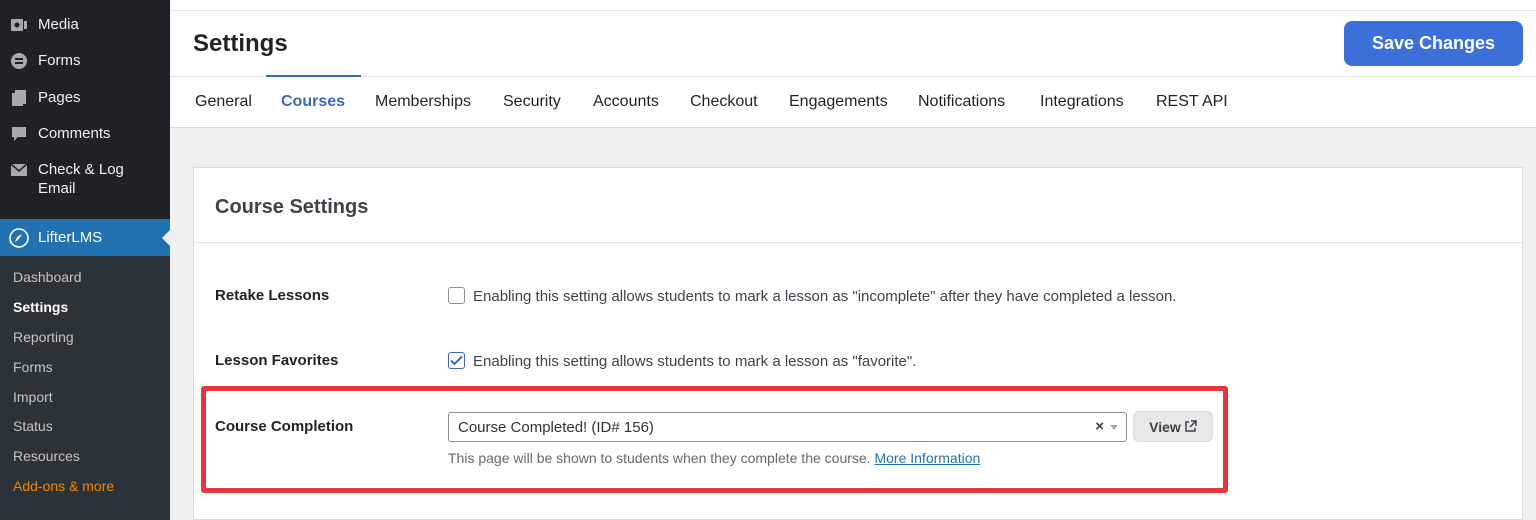 This screenshot has height=520, width=1536. I want to click on checkmark-icon, so click(456, 360).